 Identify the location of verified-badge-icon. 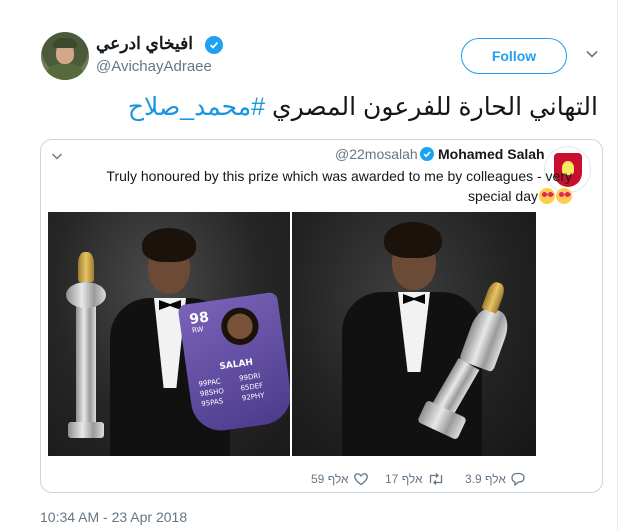
(214, 45).